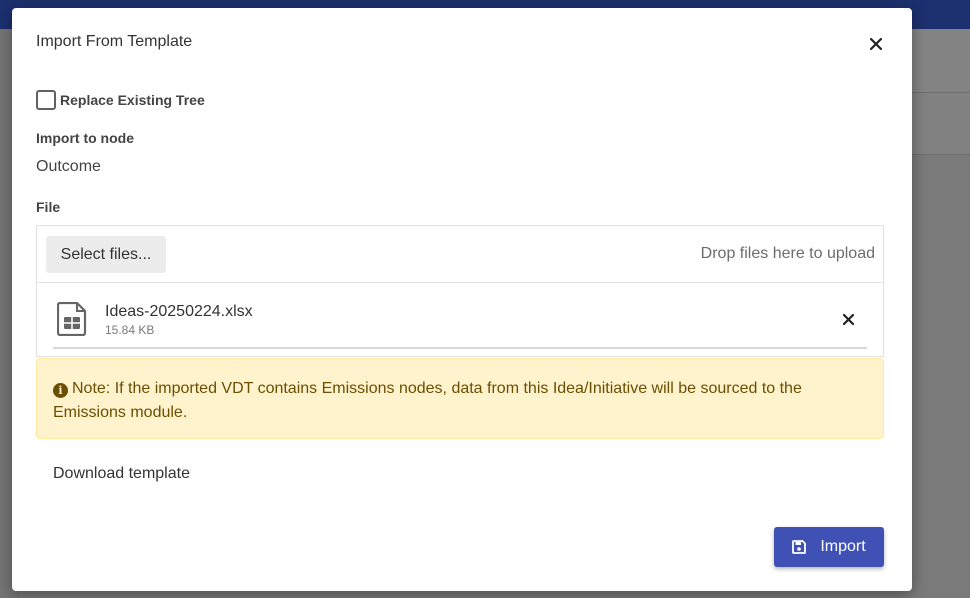 The width and height of the screenshot is (970, 598). Describe the element at coordinates (460, 348) in the screenshot. I see `upload-progress-bar` at that location.